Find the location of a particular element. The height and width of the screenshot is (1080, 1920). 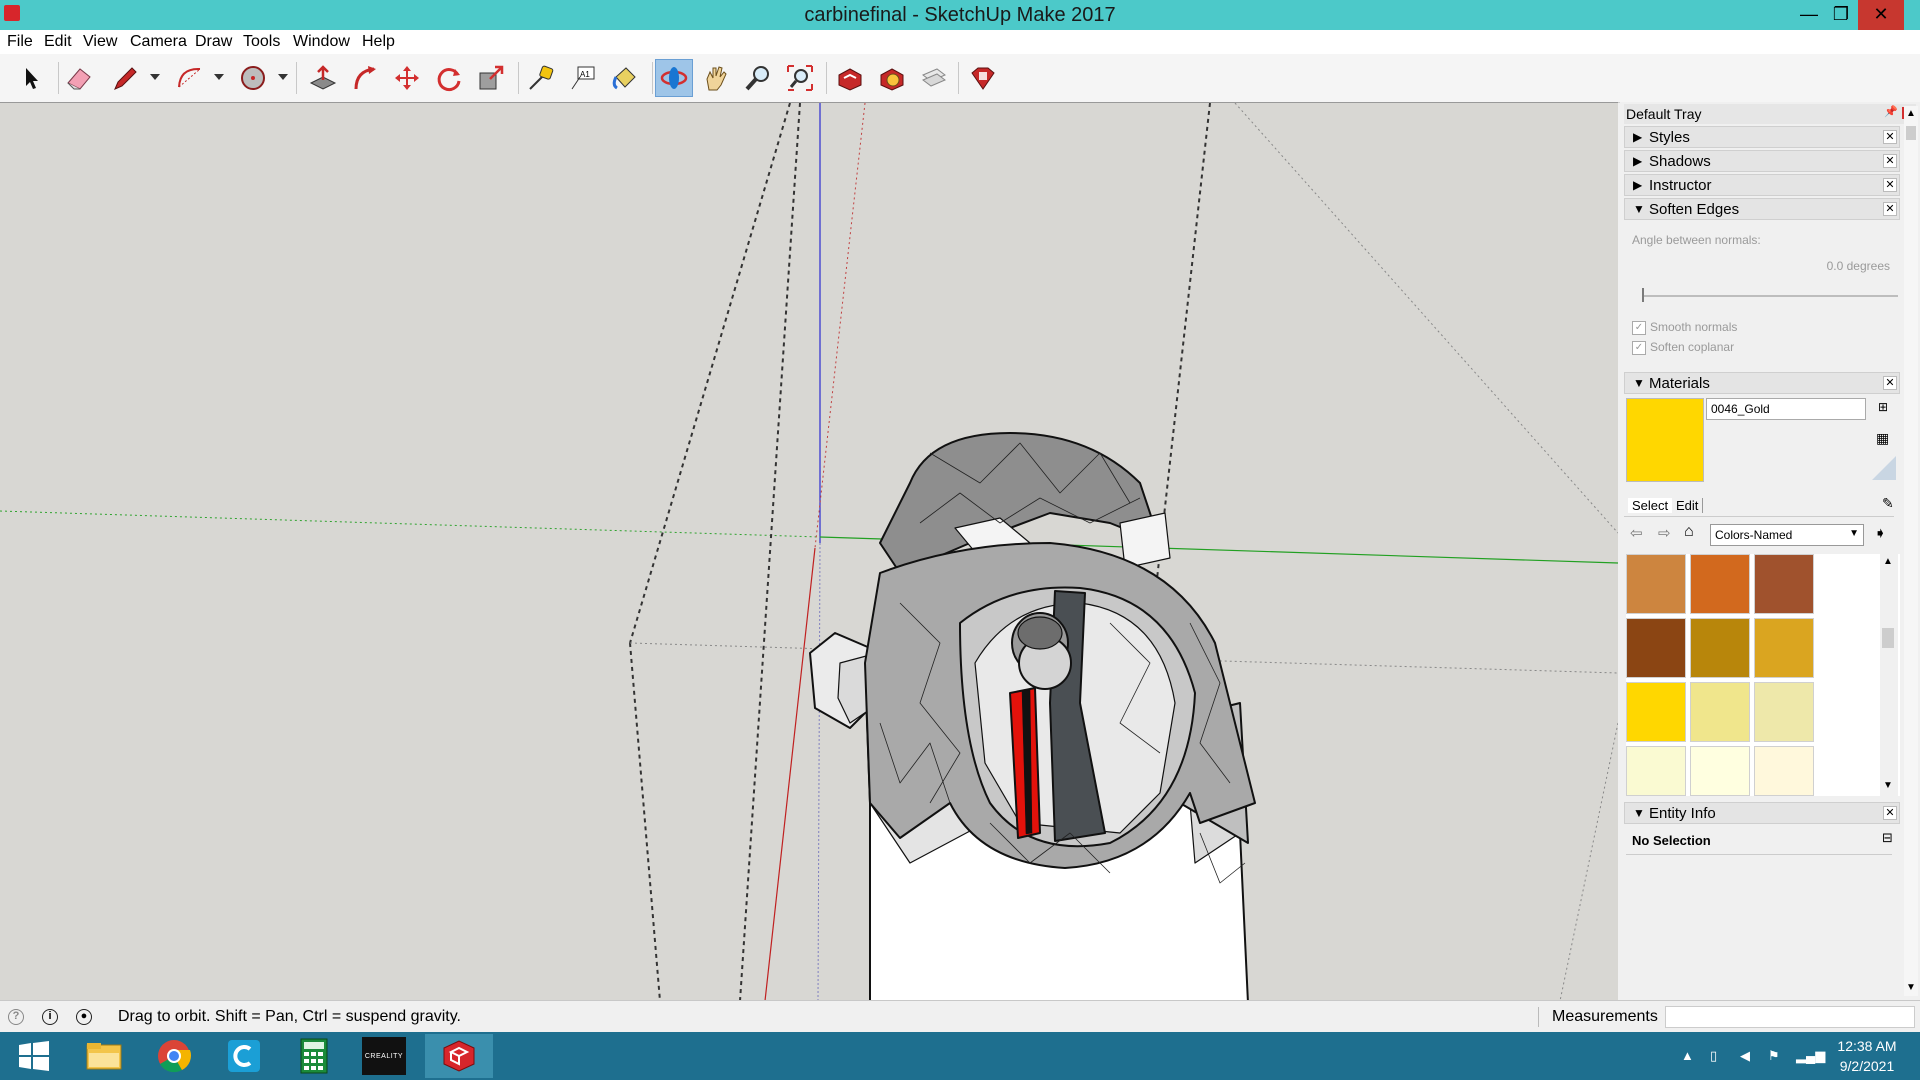

back-icon: ⇦ is located at coordinates (1636, 533).